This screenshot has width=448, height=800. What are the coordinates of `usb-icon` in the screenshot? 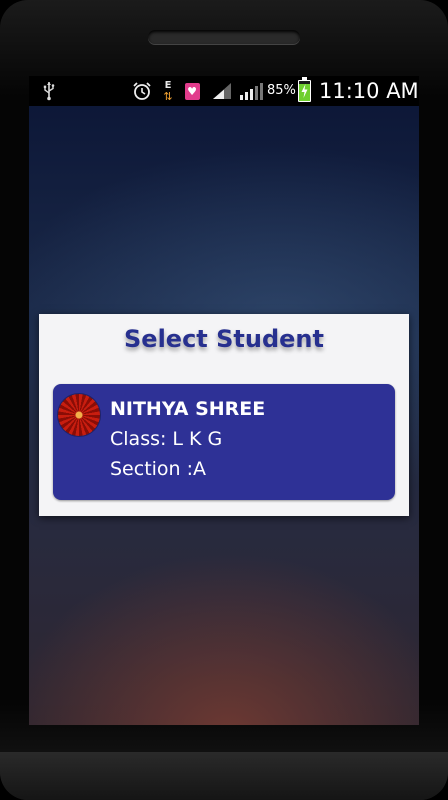 It's located at (49, 91).